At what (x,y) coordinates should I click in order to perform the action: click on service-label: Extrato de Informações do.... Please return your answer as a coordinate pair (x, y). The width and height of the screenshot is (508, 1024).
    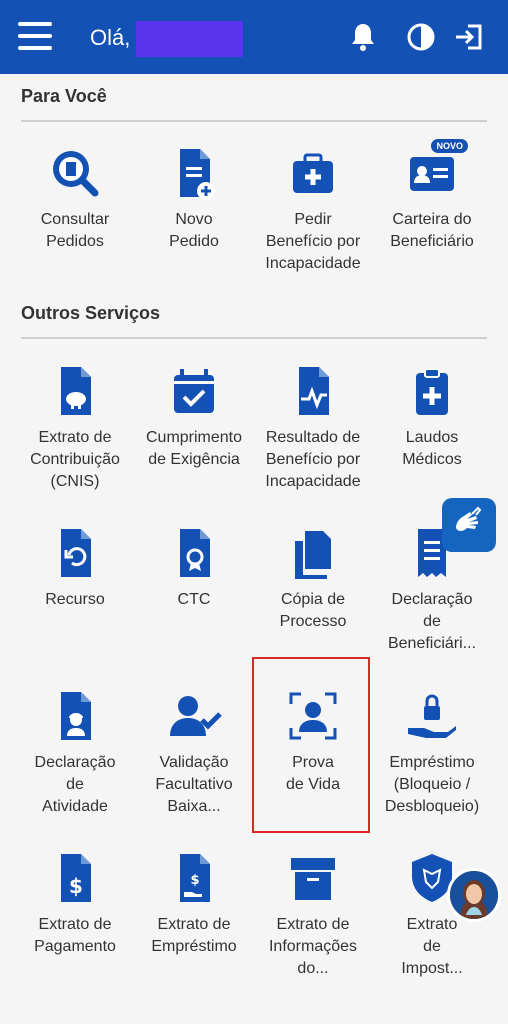
    Looking at the image, I should click on (313, 947).